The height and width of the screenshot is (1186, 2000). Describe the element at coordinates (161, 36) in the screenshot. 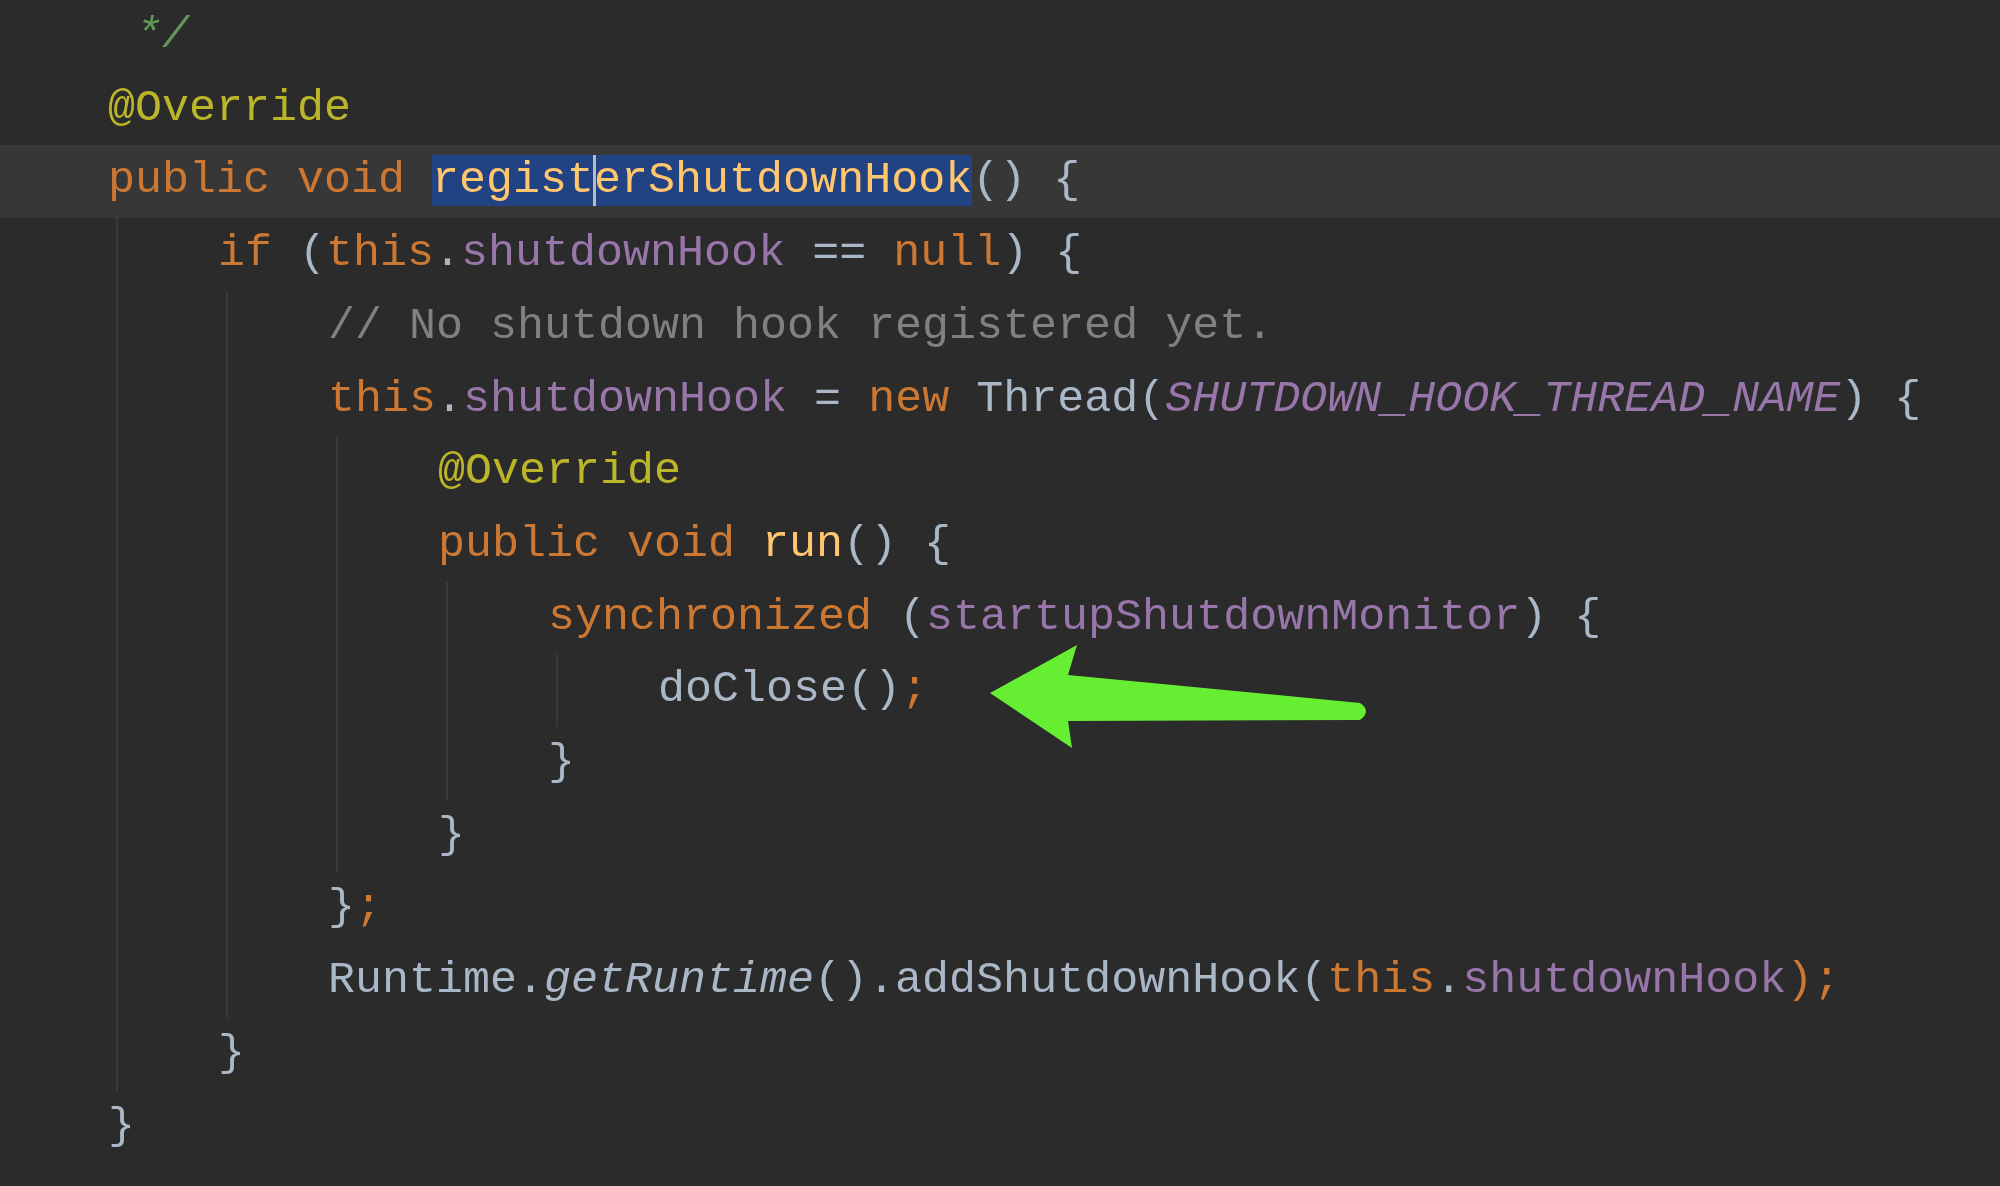

I see `code-line: */` at that location.